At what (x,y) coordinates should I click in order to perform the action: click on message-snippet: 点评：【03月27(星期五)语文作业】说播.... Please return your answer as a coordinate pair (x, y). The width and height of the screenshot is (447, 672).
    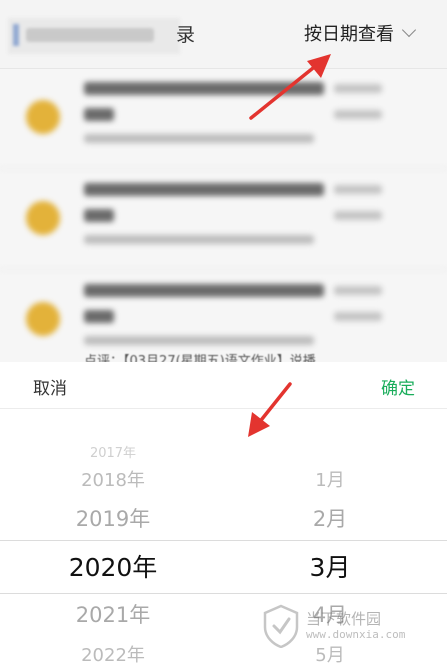
    Looking at the image, I should click on (206, 358).